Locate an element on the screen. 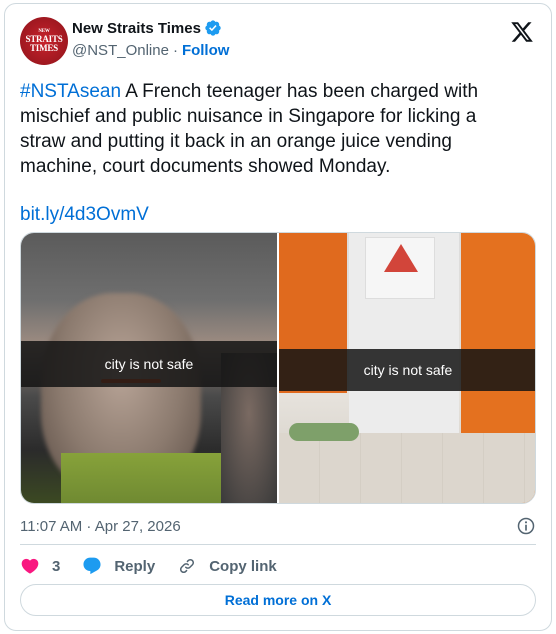  x-logo-icon is located at coordinates (522, 32).